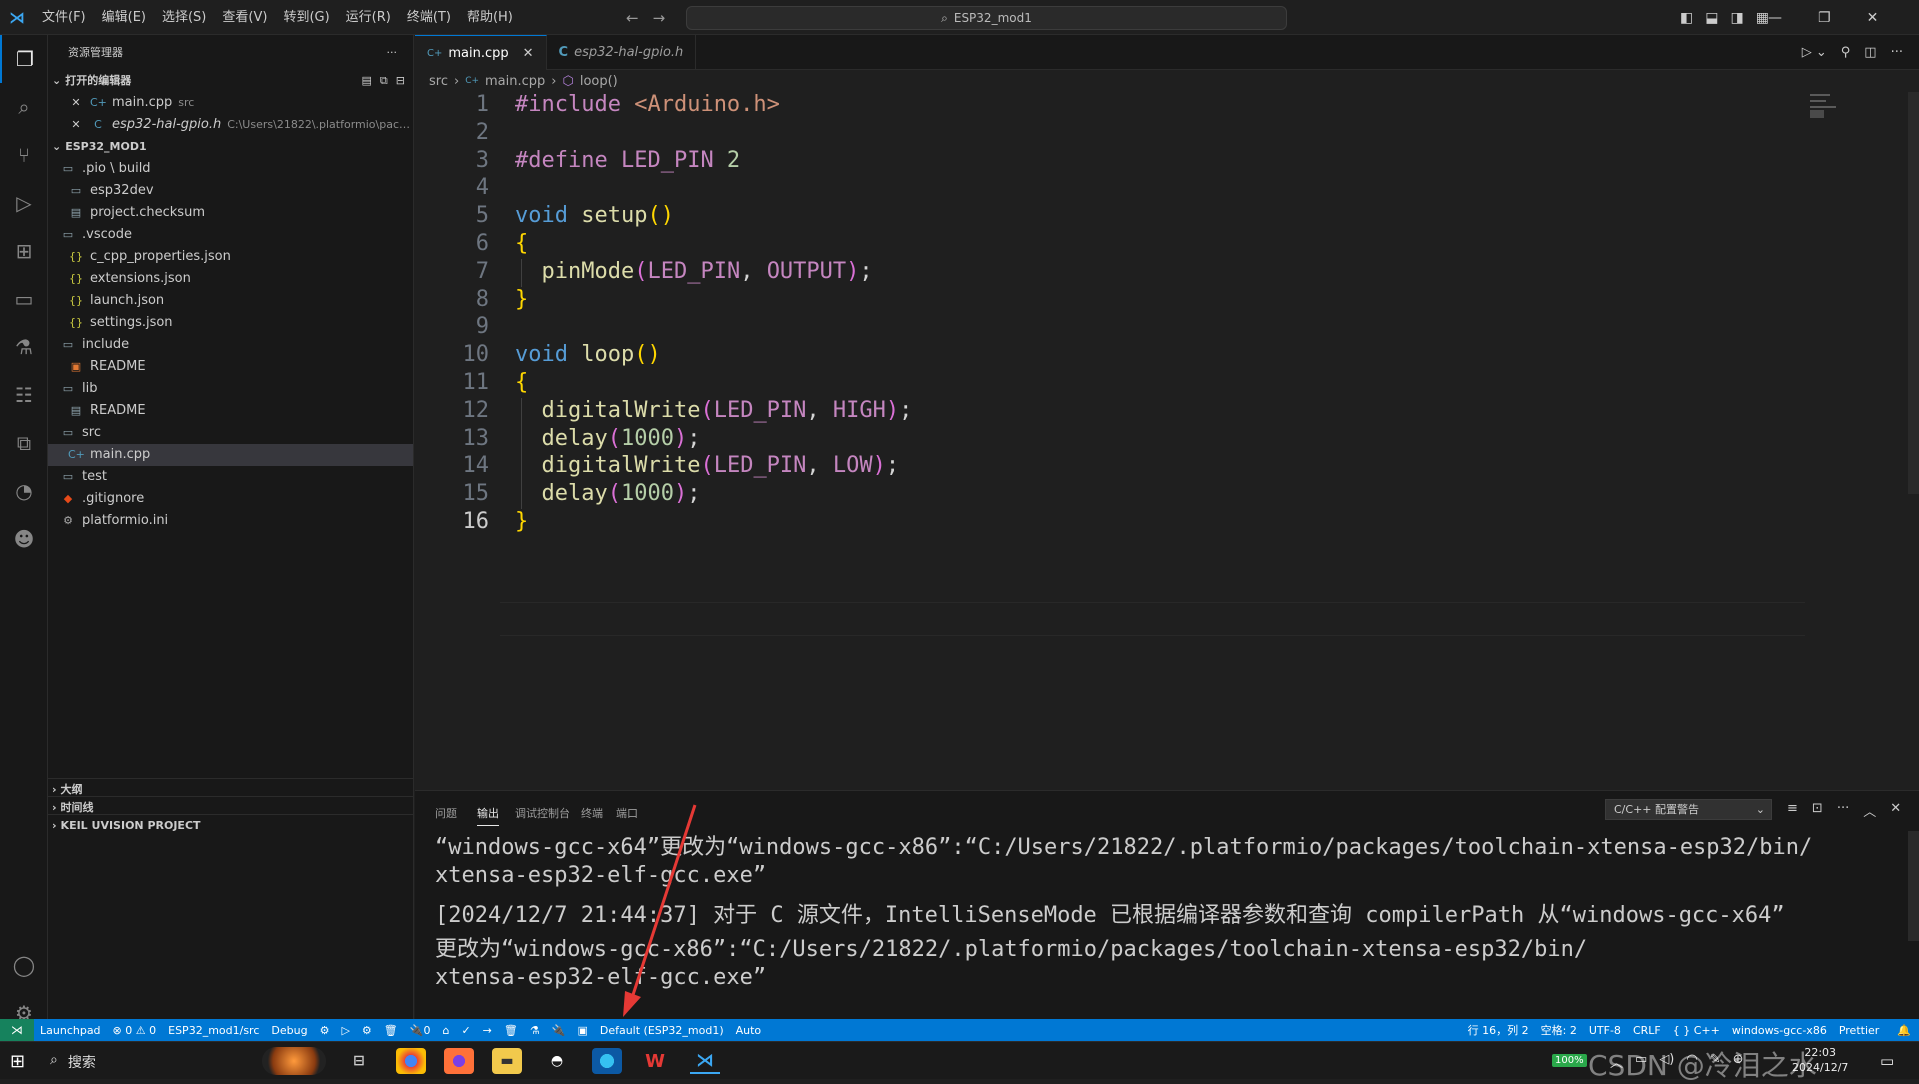 The width and height of the screenshot is (1919, 1084). I want to click on tree-item: {} c_cpp_properties.json, so click(230, 257).